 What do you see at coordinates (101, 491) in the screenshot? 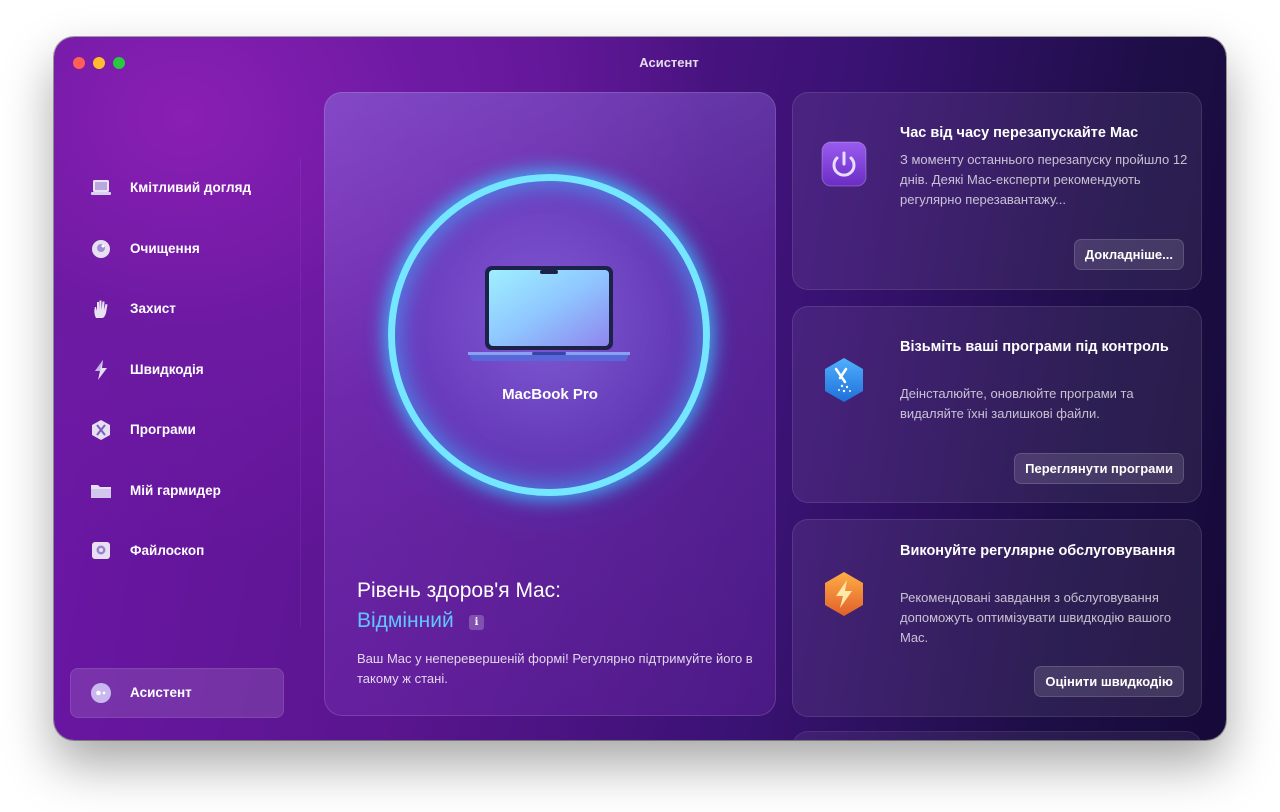
I see `folder-clutter-icon` at bounding box center [101, 491].